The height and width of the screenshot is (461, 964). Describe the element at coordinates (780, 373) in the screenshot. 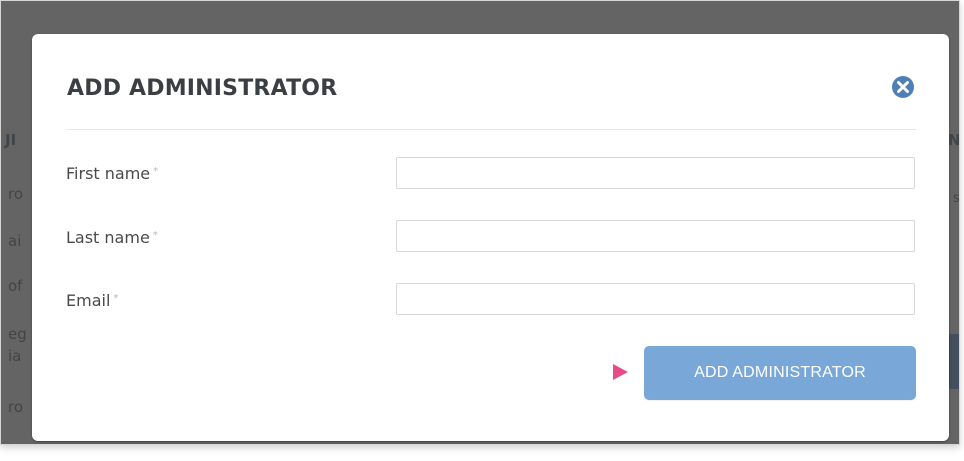

I see `add-administrator-button: ADD ADMINISTRATOR` at that location.